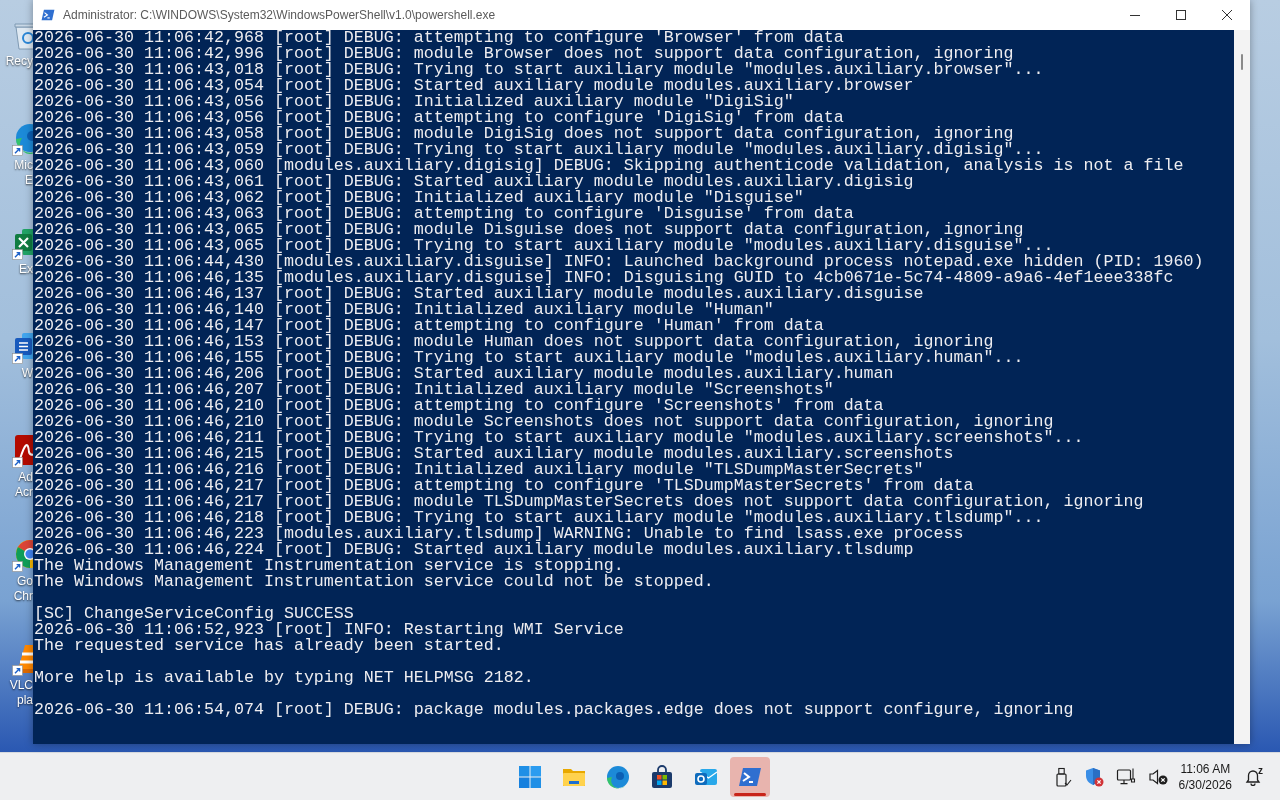  Describe the element at coordinates (329, 566) in the screenshot. I see `console-line: The Windows Management Instrumentation service is stopping.` at that location.